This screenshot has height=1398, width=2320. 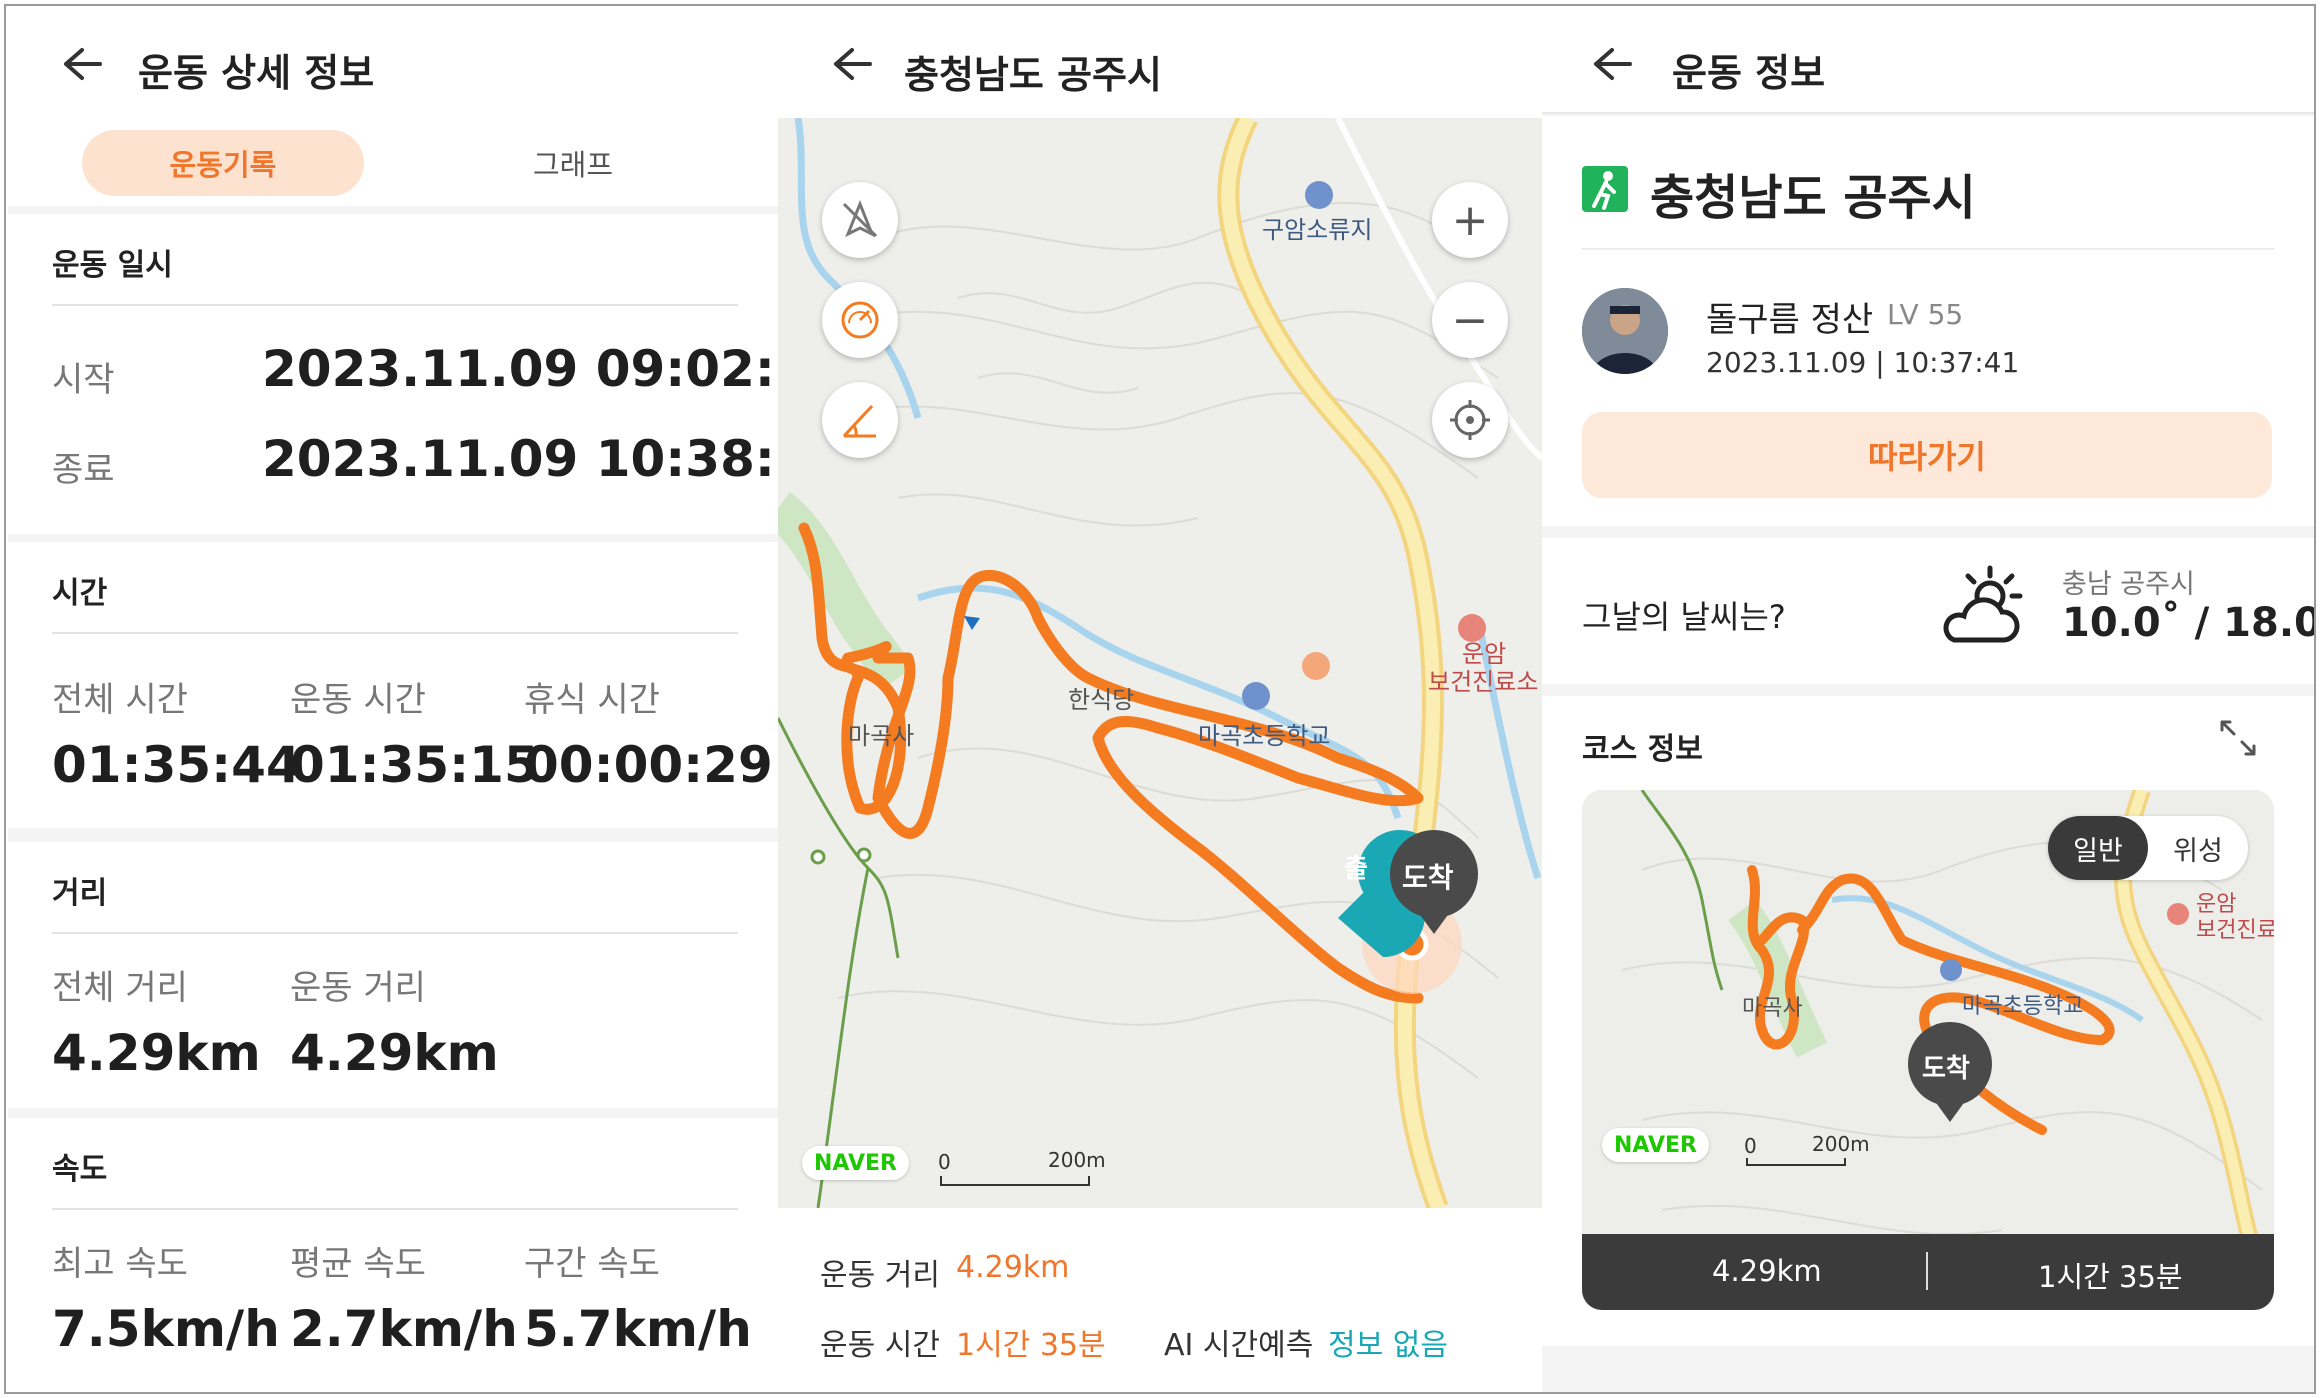 I want to click on exercise-time-label: 운동 시간, so click(x=358, y=700).